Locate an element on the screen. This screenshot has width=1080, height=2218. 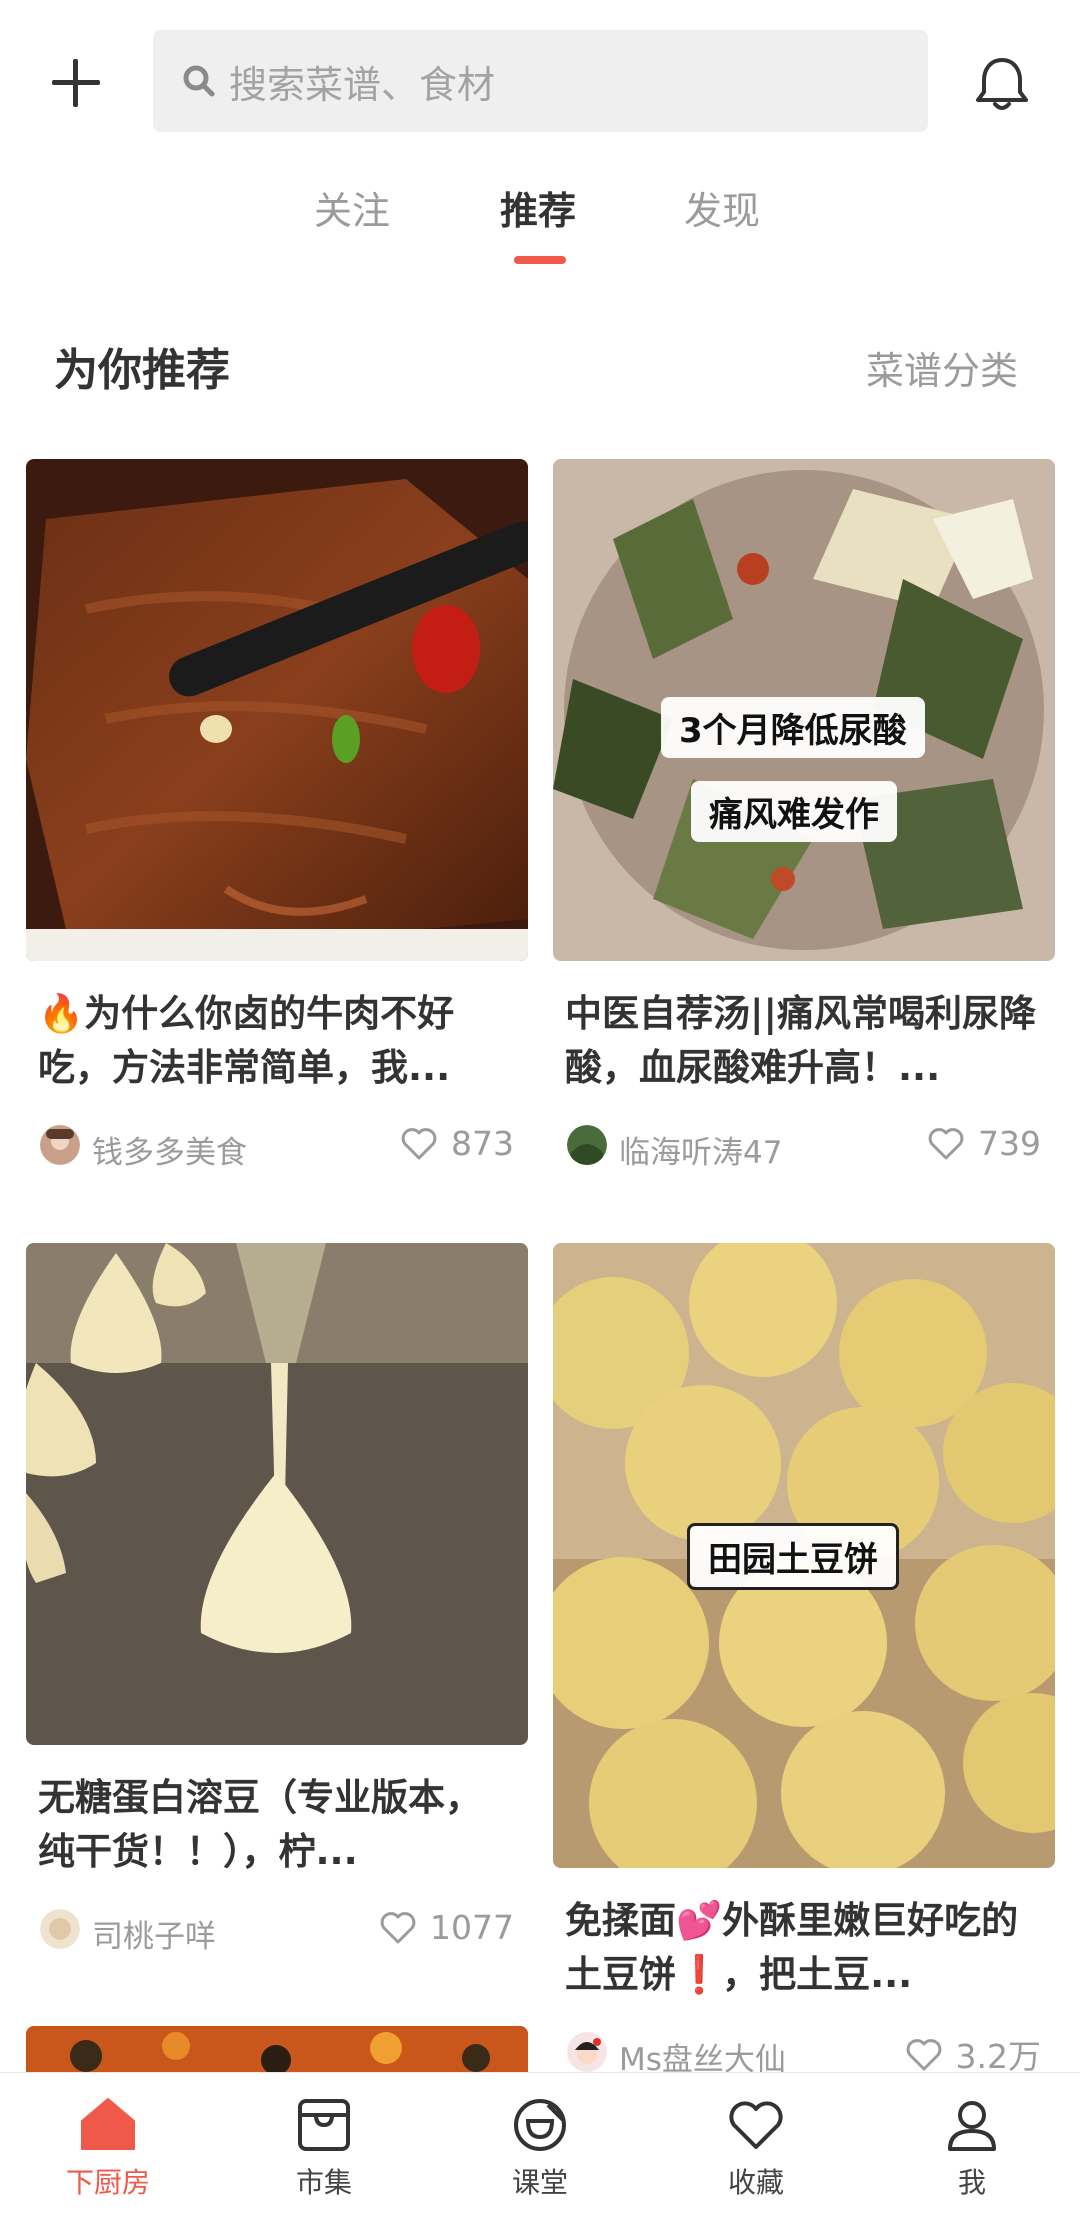
like-counter: 739 is located at coordinates (983, 1143).